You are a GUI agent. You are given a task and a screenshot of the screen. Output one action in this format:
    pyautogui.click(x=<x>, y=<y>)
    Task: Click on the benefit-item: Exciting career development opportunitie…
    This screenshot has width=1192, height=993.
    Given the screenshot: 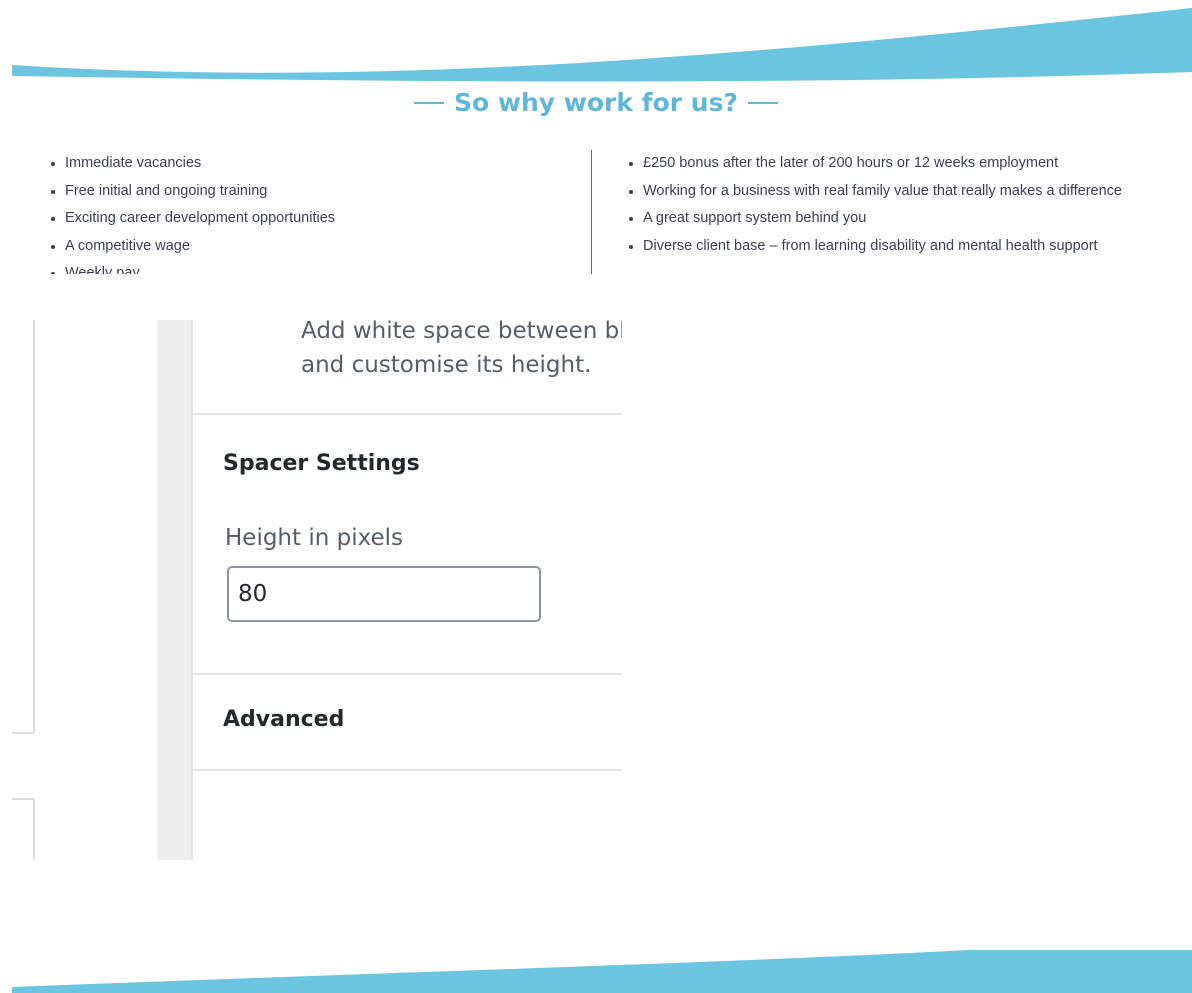 What is the action you would take?
    pyautogui.click(x=308, y=219)
    